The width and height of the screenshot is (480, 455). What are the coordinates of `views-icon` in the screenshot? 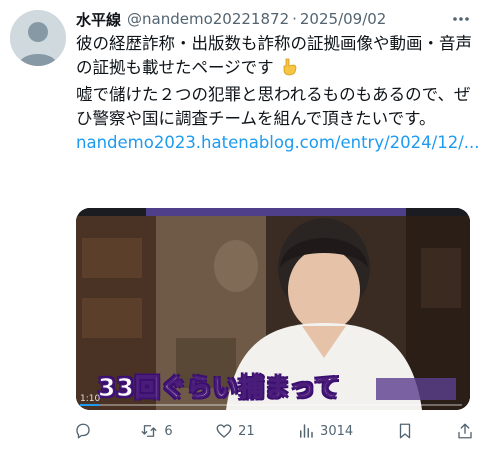 It's located at (306, 431).